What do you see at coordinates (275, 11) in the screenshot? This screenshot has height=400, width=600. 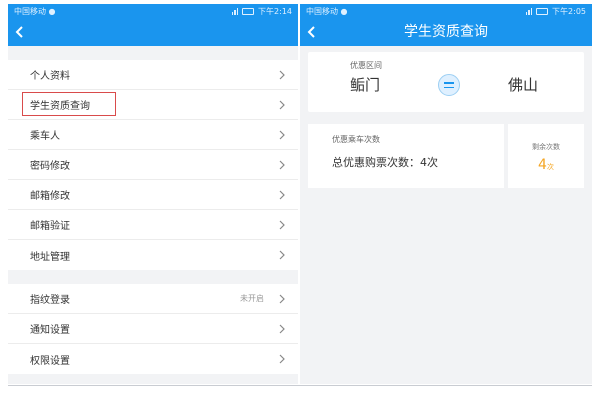 I see `clock-text: 下午2:14` at bounding box center [275, 11].